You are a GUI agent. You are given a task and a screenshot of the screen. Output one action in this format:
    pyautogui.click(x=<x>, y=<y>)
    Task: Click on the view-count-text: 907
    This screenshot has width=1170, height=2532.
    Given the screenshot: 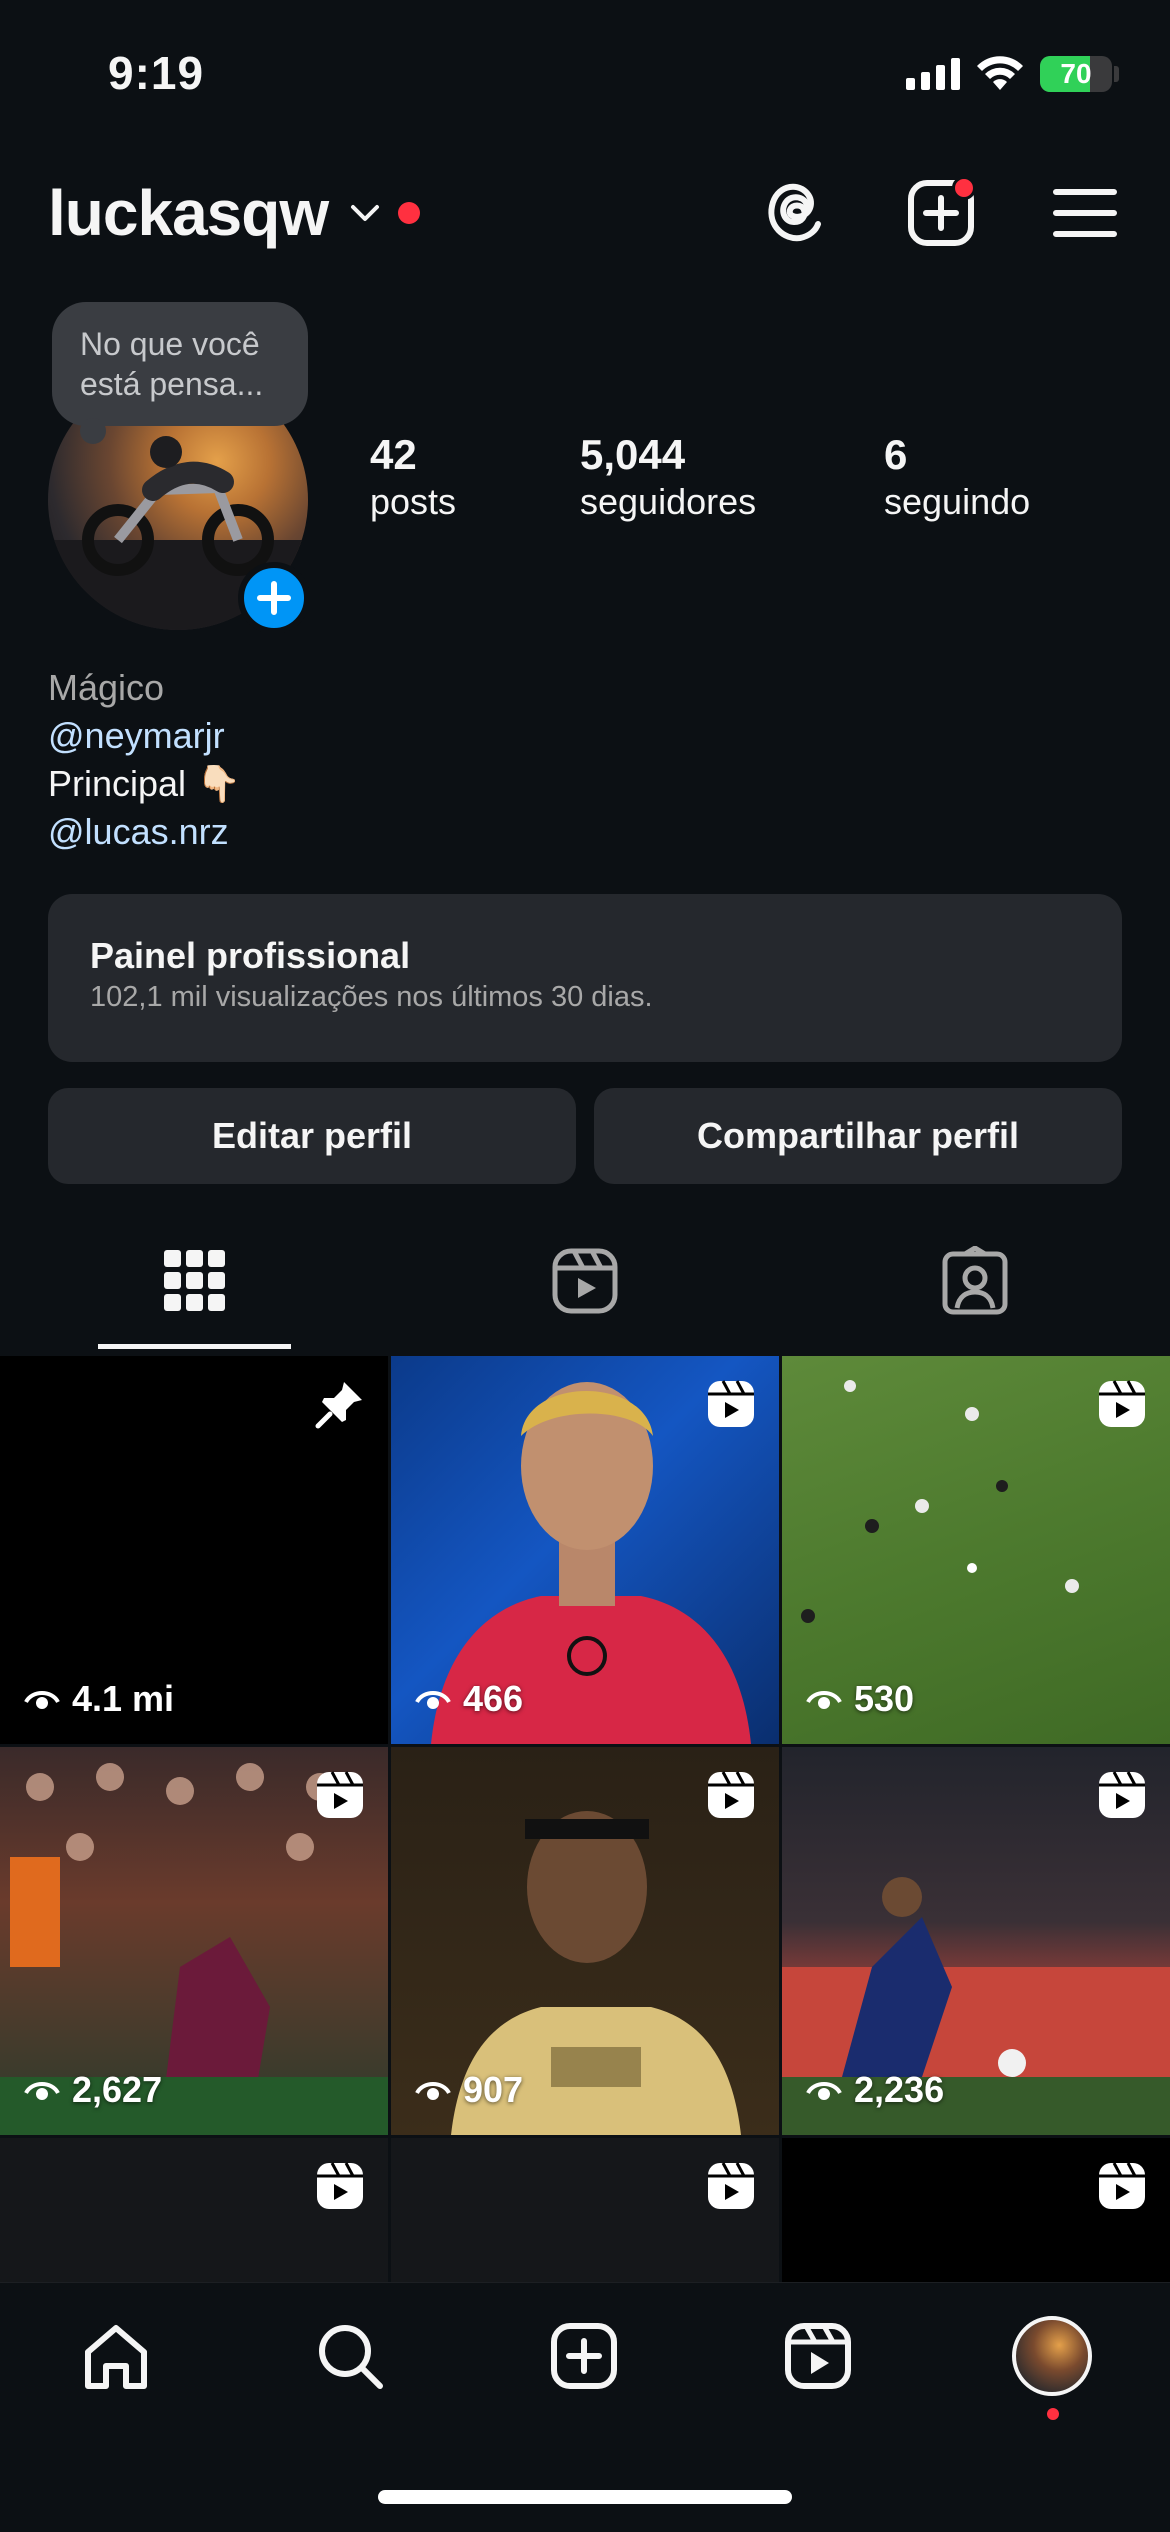 What is the action you would take?
    pyautogui.click(x=493, y=2089)
    